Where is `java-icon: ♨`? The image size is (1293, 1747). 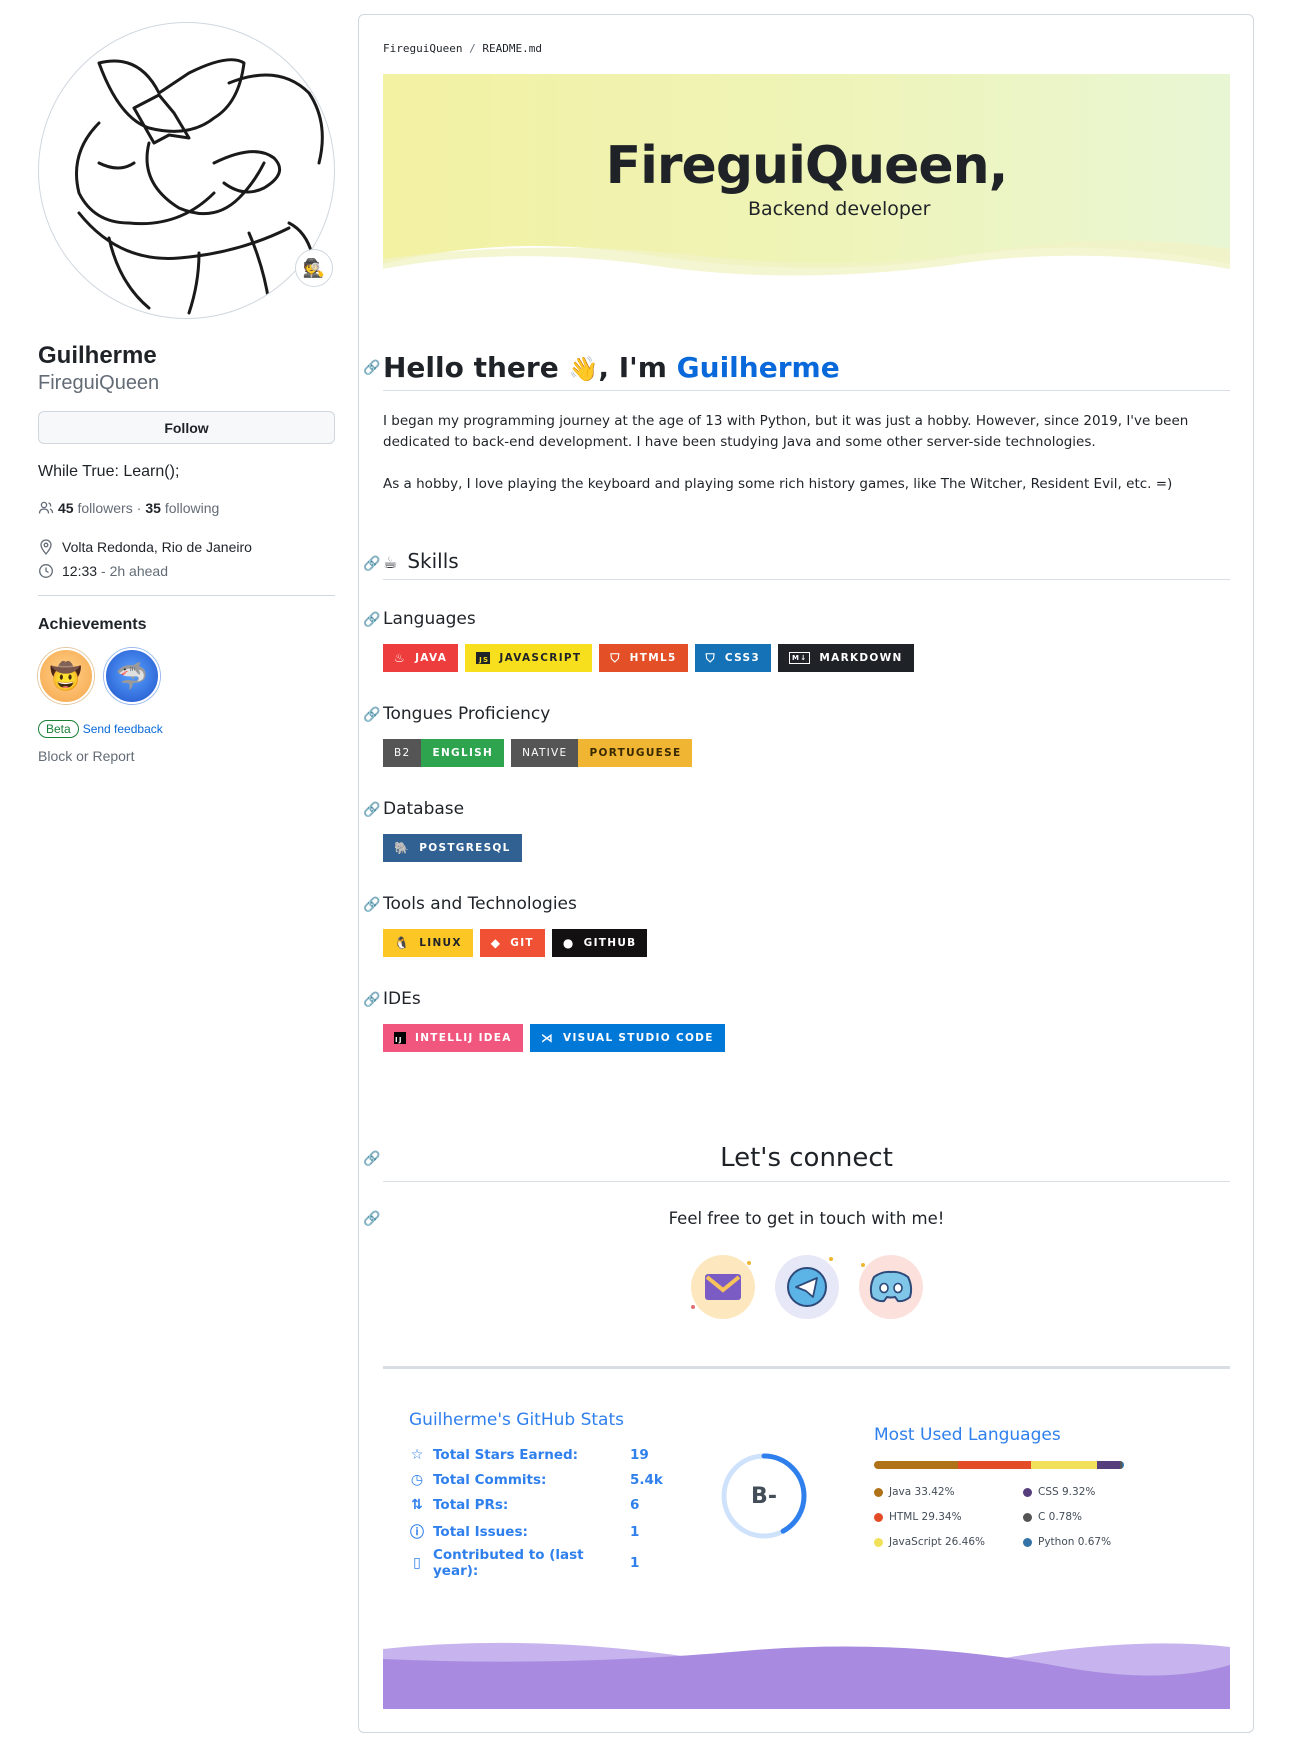
java-icon: ♨ is located at coordinates (400, 658).